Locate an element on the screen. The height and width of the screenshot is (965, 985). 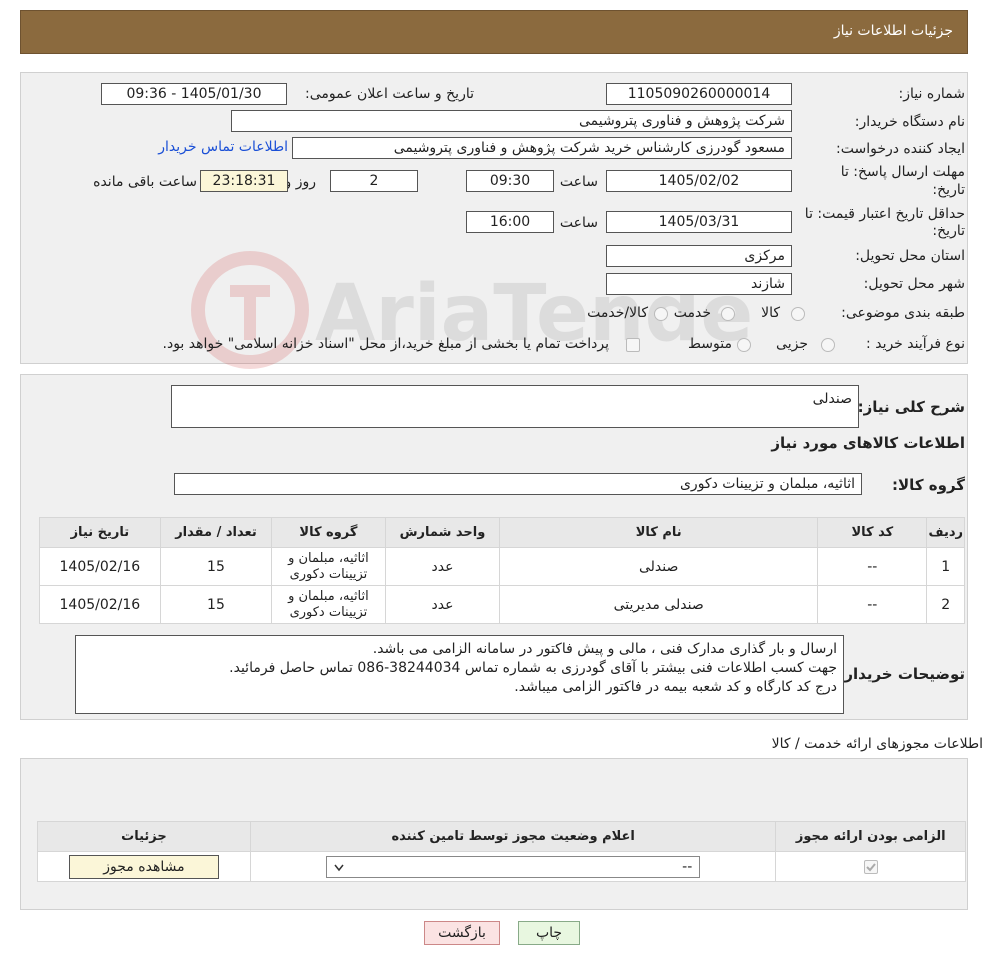
remaining-label: ساعت باقی مانده is located at coordinates (145, 182).